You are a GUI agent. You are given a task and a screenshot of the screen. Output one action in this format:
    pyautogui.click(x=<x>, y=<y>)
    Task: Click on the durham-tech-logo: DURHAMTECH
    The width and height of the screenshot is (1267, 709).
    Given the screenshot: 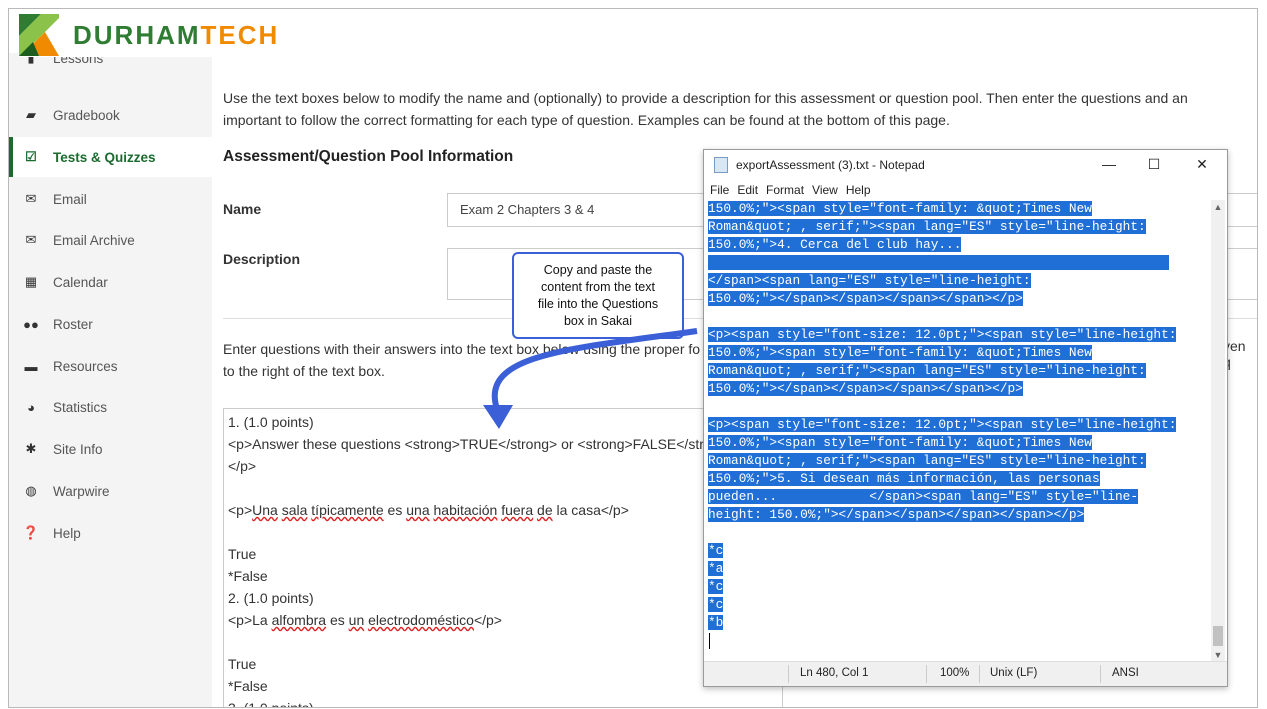 What is the action you would take?
    pyautogui.click(x=154, y=35)
    